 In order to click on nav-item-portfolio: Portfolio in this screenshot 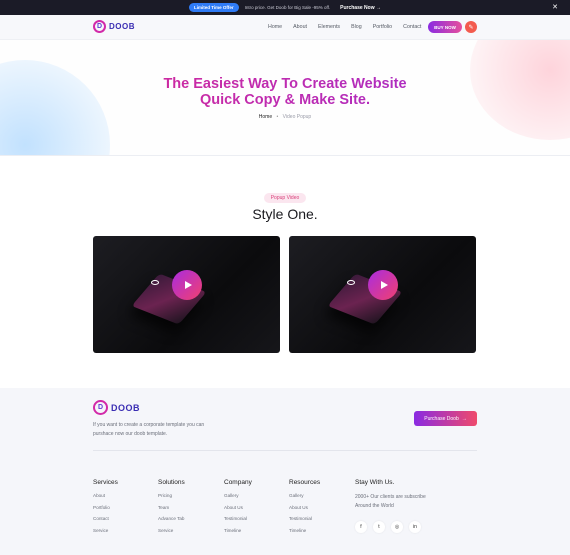, I will do `click(382, 27)`.